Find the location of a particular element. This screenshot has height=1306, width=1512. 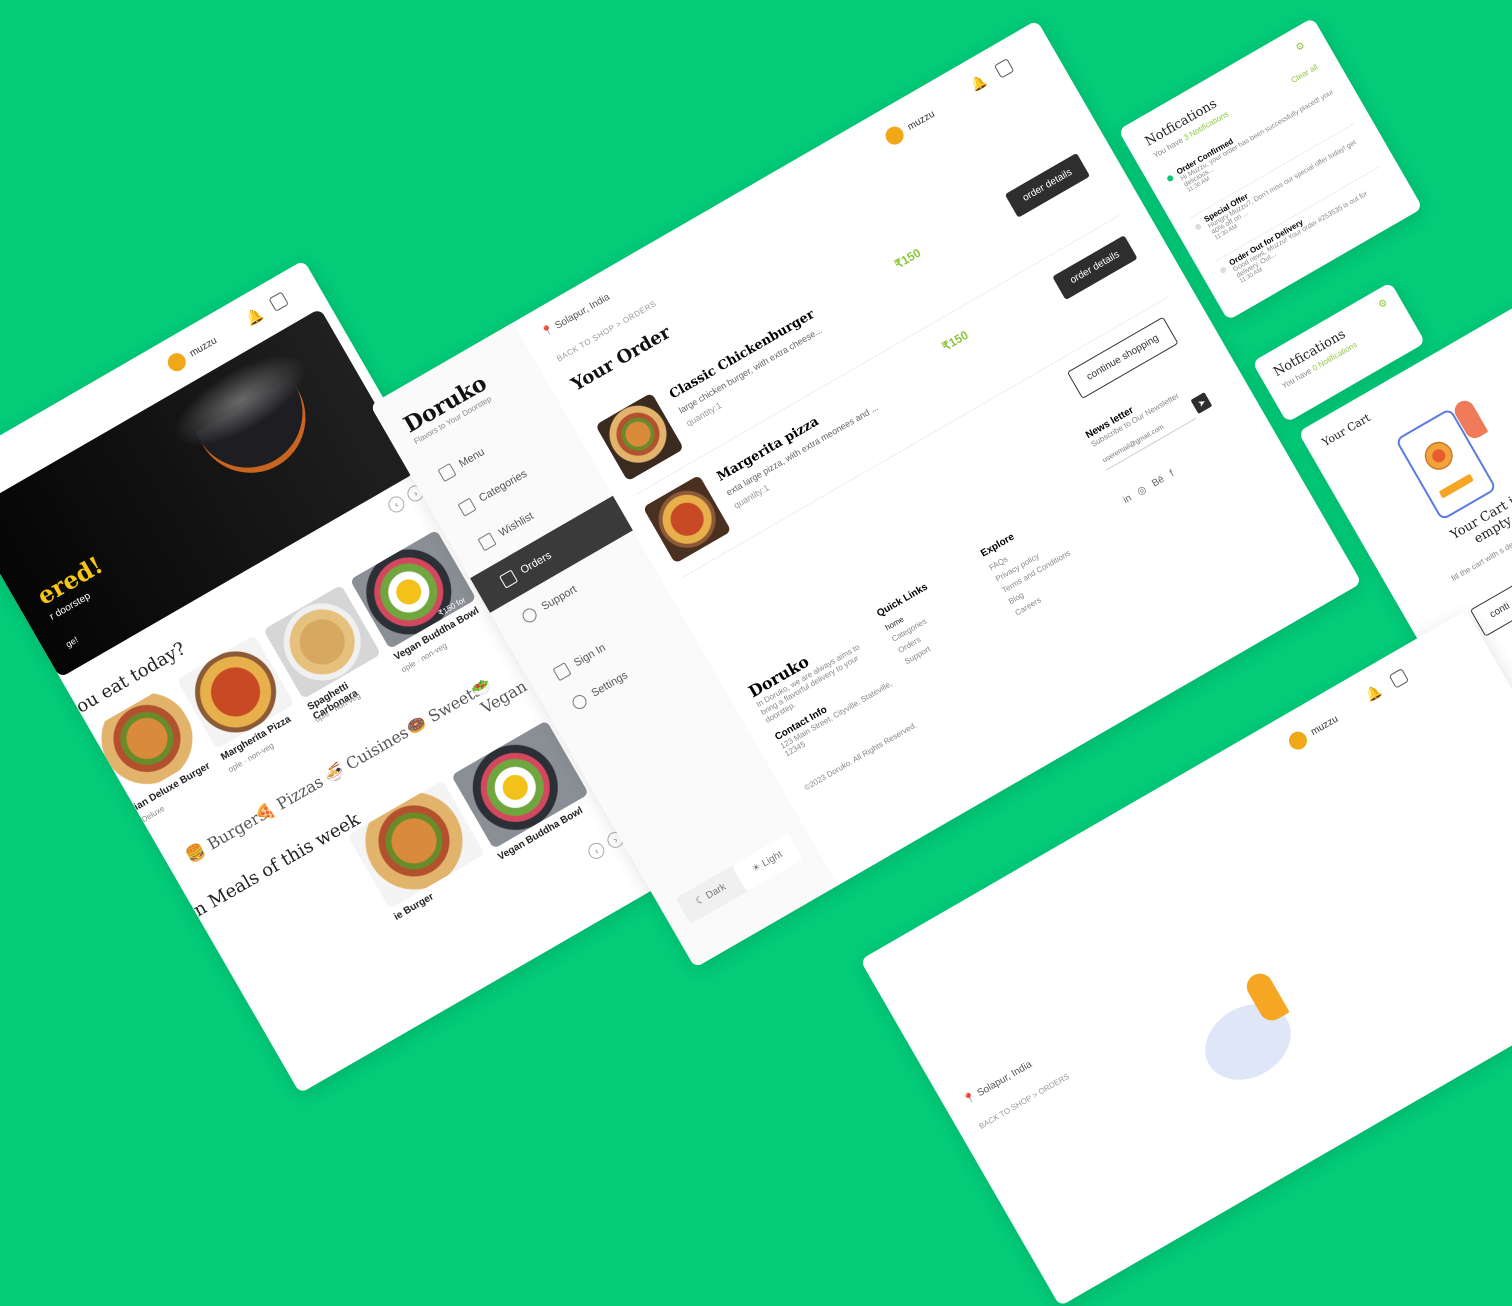

facebook-icon: f is located at coordinates (1172, 473).